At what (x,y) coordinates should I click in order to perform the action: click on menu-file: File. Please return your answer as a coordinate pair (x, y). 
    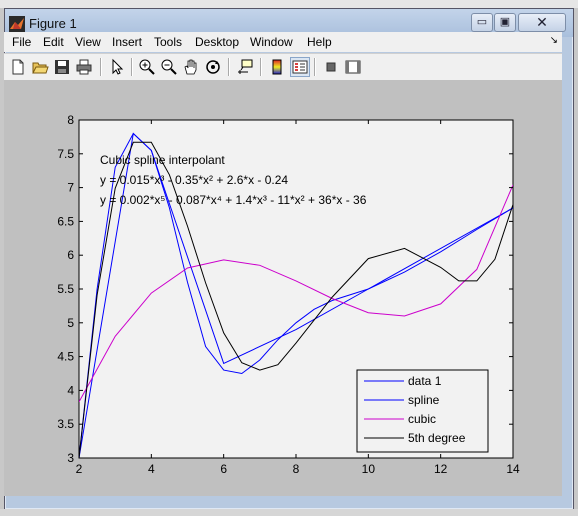
    Looking at the image, I should click on (21, 42).